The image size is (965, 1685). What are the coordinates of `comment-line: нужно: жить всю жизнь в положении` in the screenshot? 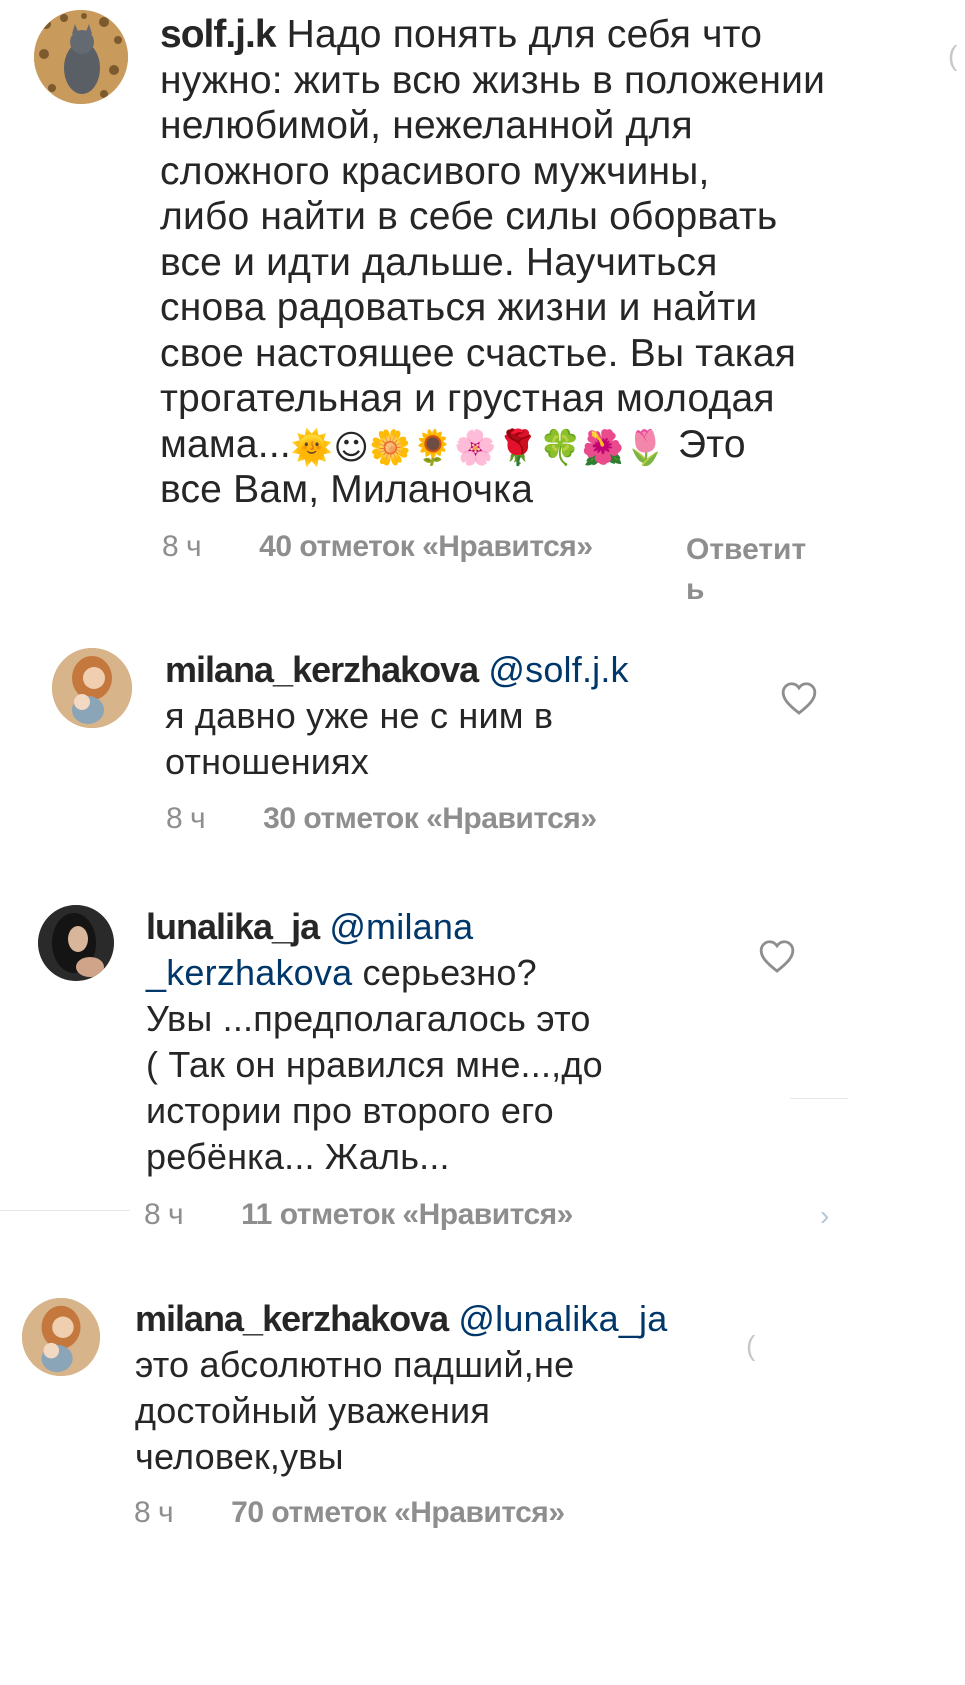 It's located at (493, 80).